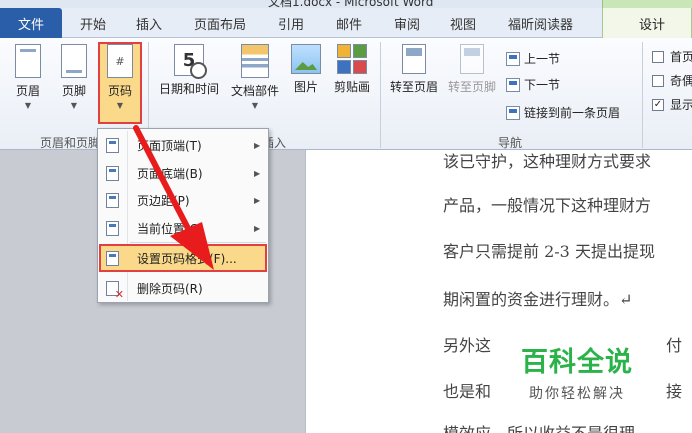  I want to click on watermark-subtitle: 助你轻松解决, so click(577, 394).